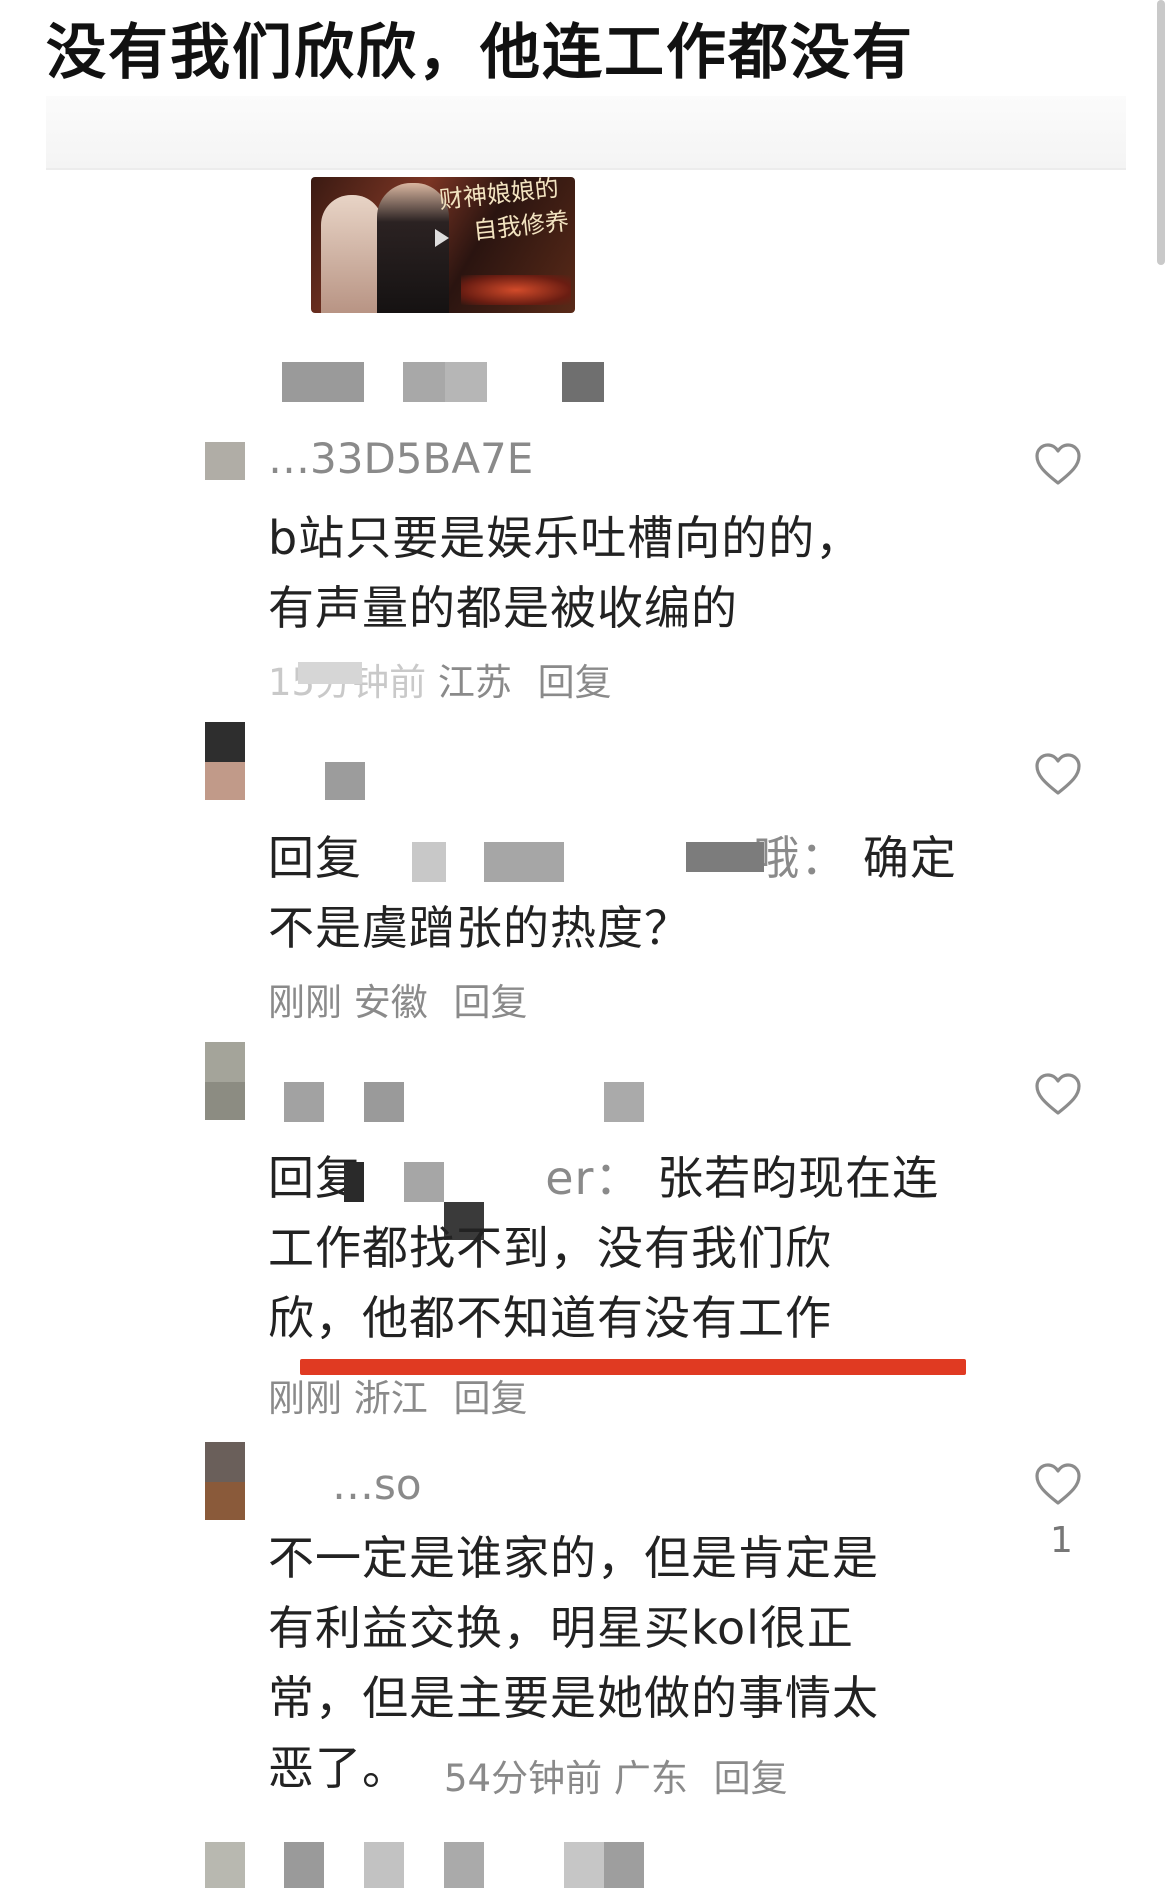 Image resolution: width=1169 pixels, height=1888 pixels. What do you see at coordinates (390, 1398) in the screenshot?
I see `comment-location: 浙江` at bounding box center [390, 1398].